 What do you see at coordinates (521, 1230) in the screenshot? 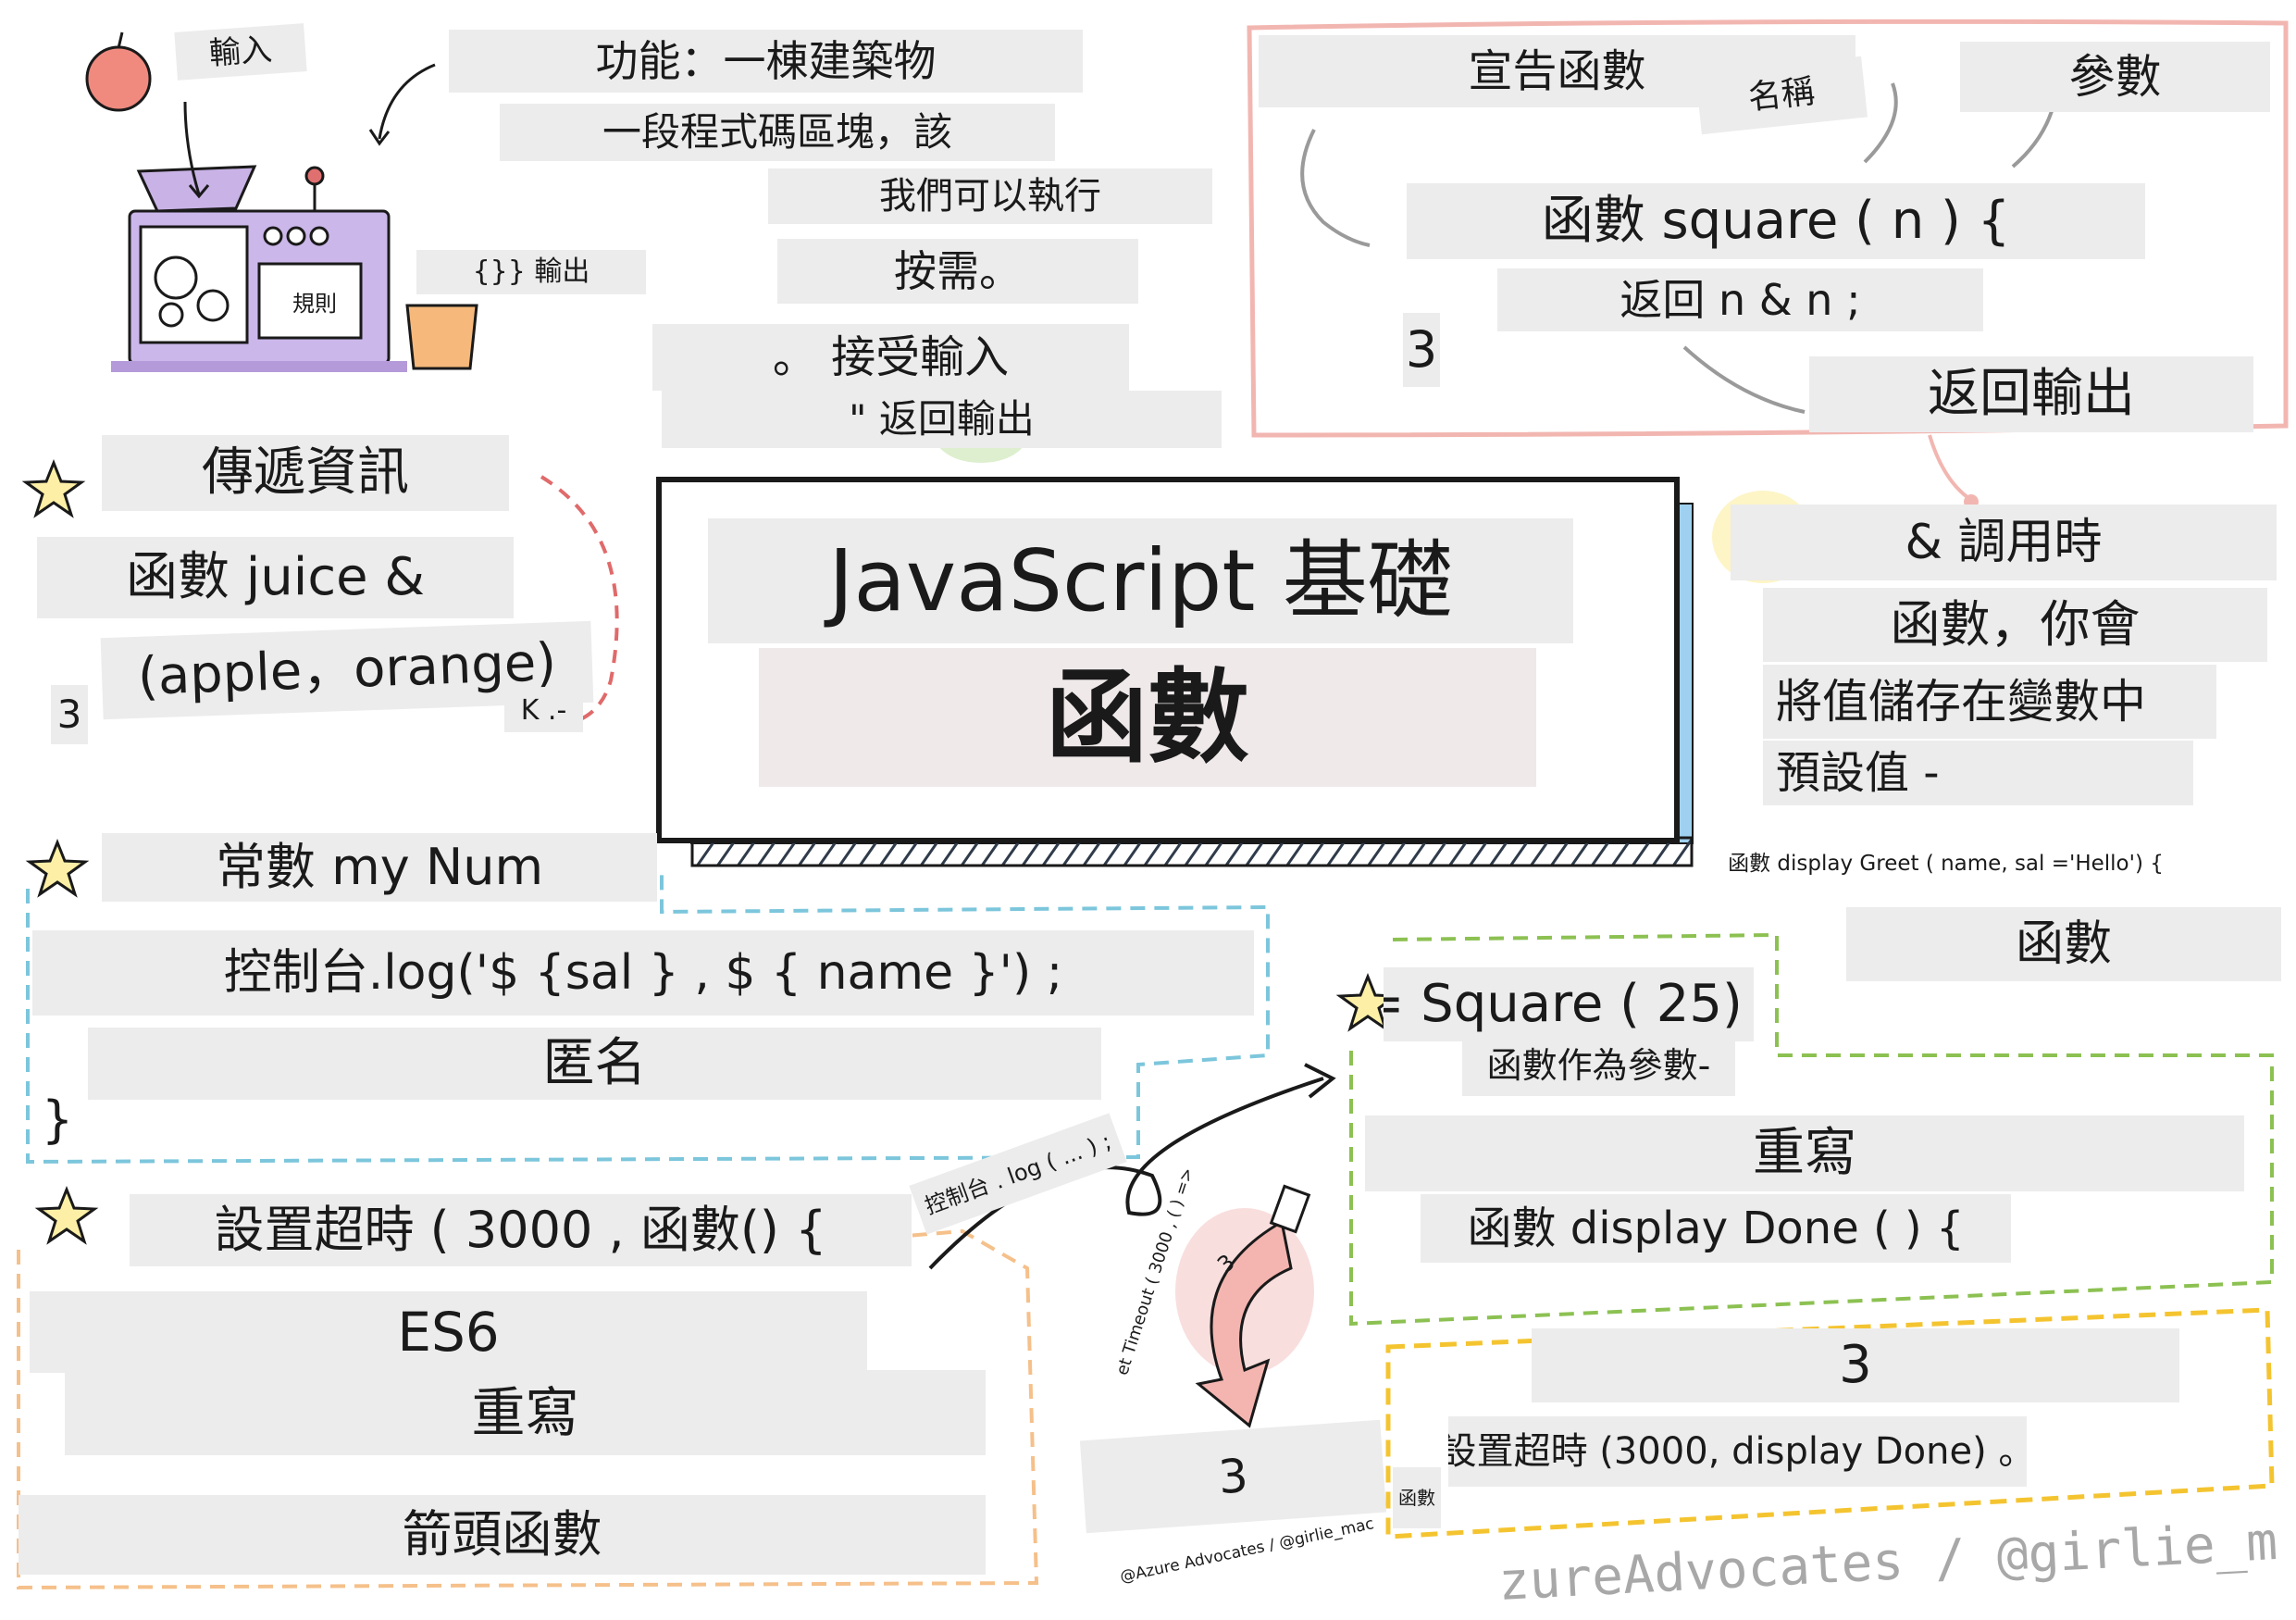
I see `timeout-code-line-1: 設置超時 ( 3000 , 函數() {` at bounding box center [521, 1230].